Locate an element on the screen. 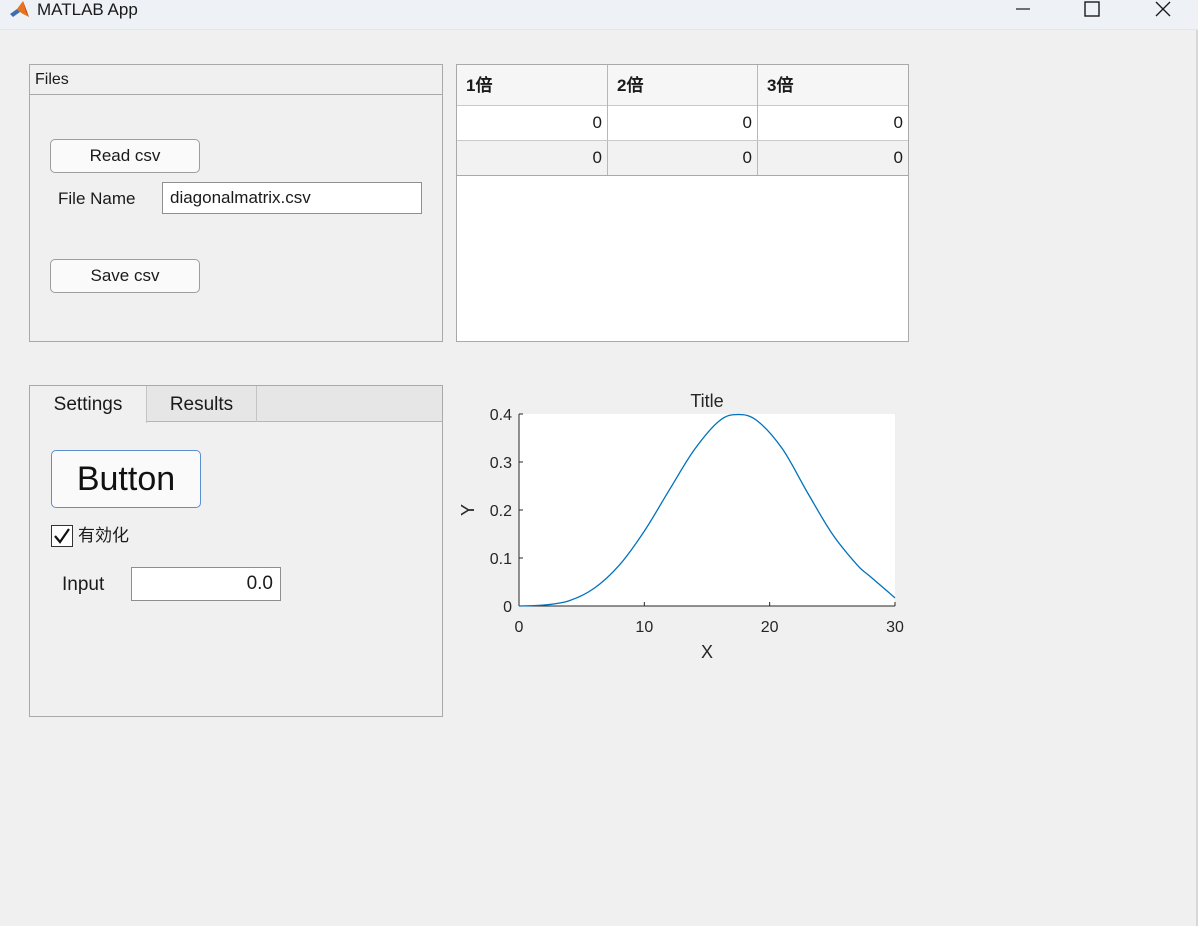 Image resolution: width=1198 pixels, height=926 pixels. x-tick-label: 20 is located at coordinates (770, 627).